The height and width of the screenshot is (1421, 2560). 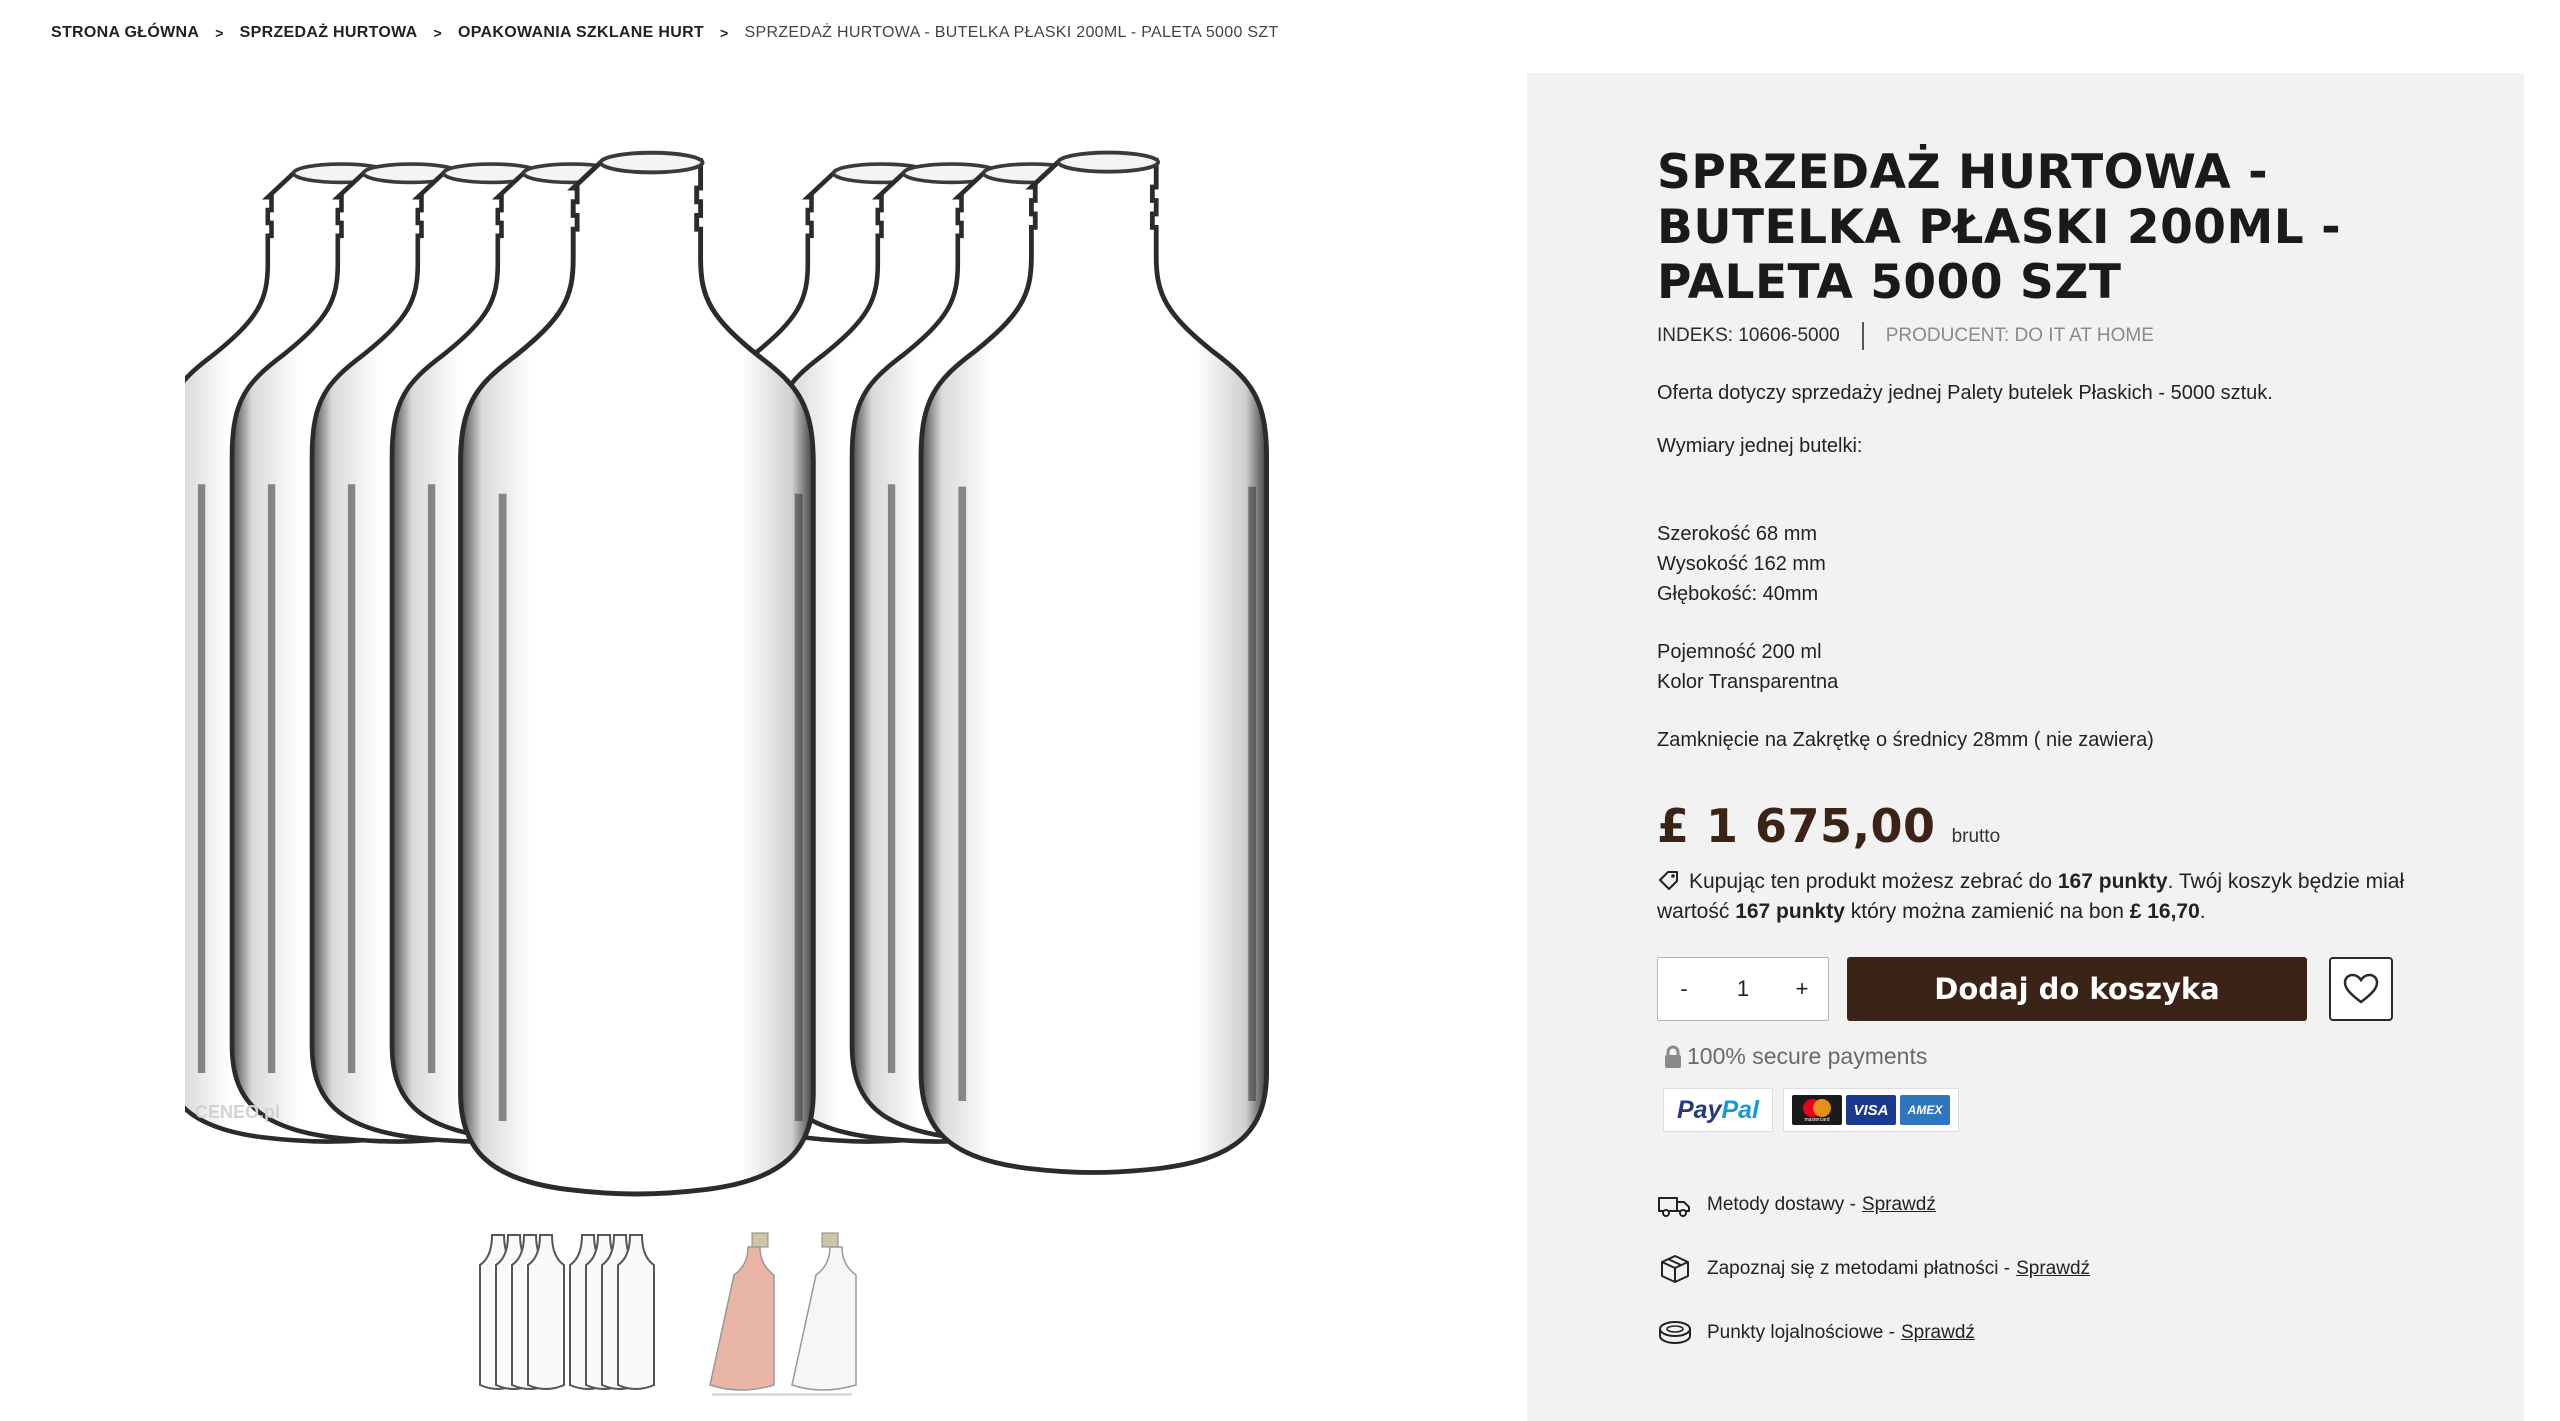 What do you see at coordinates (1673, 1056) in the screenshot?
I see `lock-icon` at bounding box center [1673, 1056].